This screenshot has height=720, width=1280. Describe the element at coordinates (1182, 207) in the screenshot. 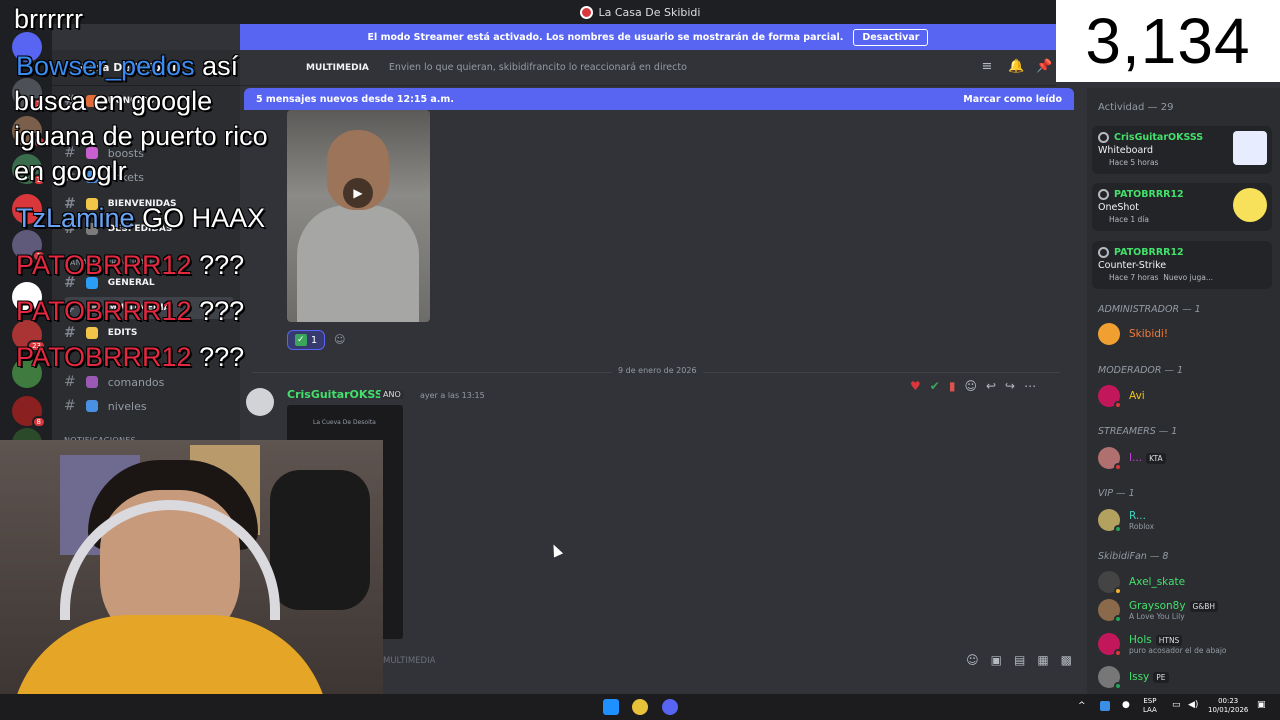

I see `activity-card: PATOBRRR12 OneShot Hace 1 día` at that location.